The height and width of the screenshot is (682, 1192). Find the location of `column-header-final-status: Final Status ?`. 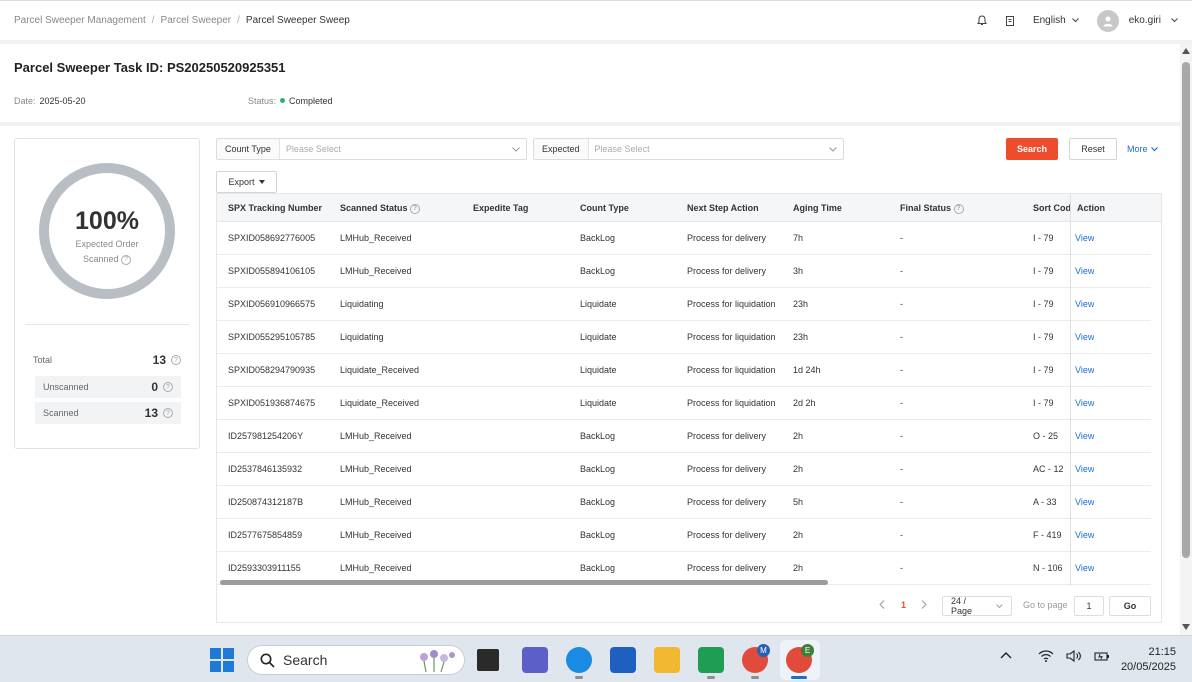

column-header-final-status: Final Status ? is located at coordinates (932, 208).